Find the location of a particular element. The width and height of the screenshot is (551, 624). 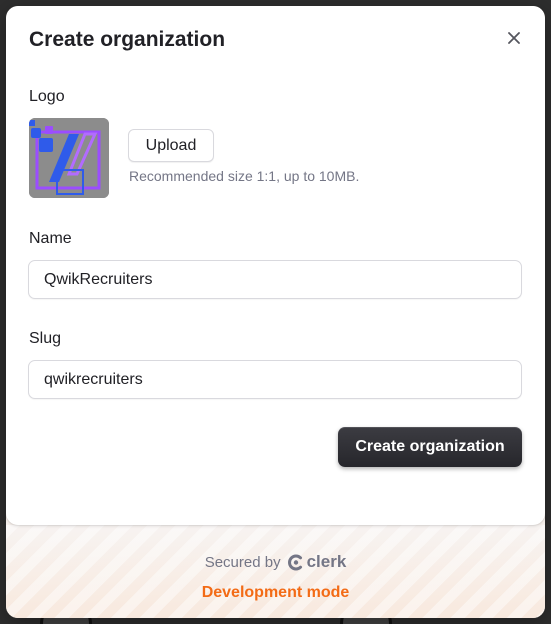

clerk-brand-link: clerk is located at coordinates (317, 562).